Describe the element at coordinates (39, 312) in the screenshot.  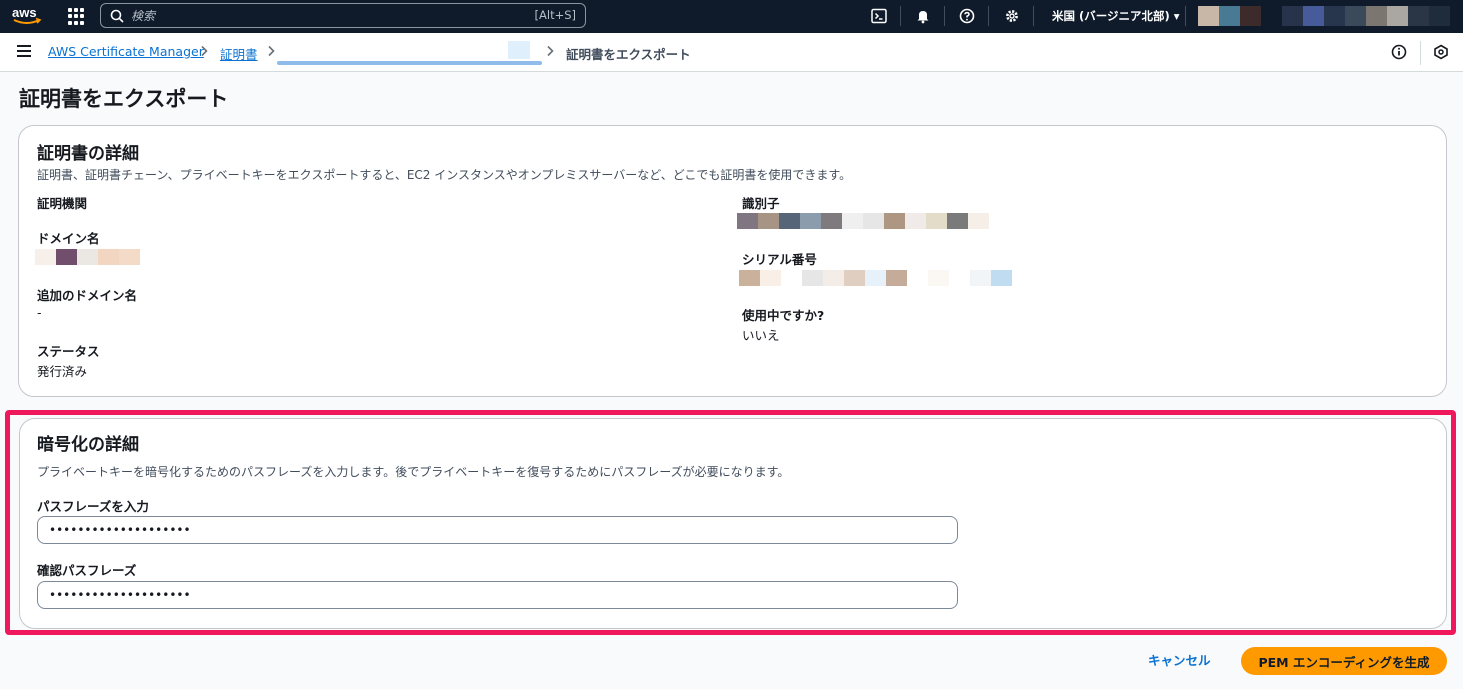
I see `additional-domains-value: -` at that location.